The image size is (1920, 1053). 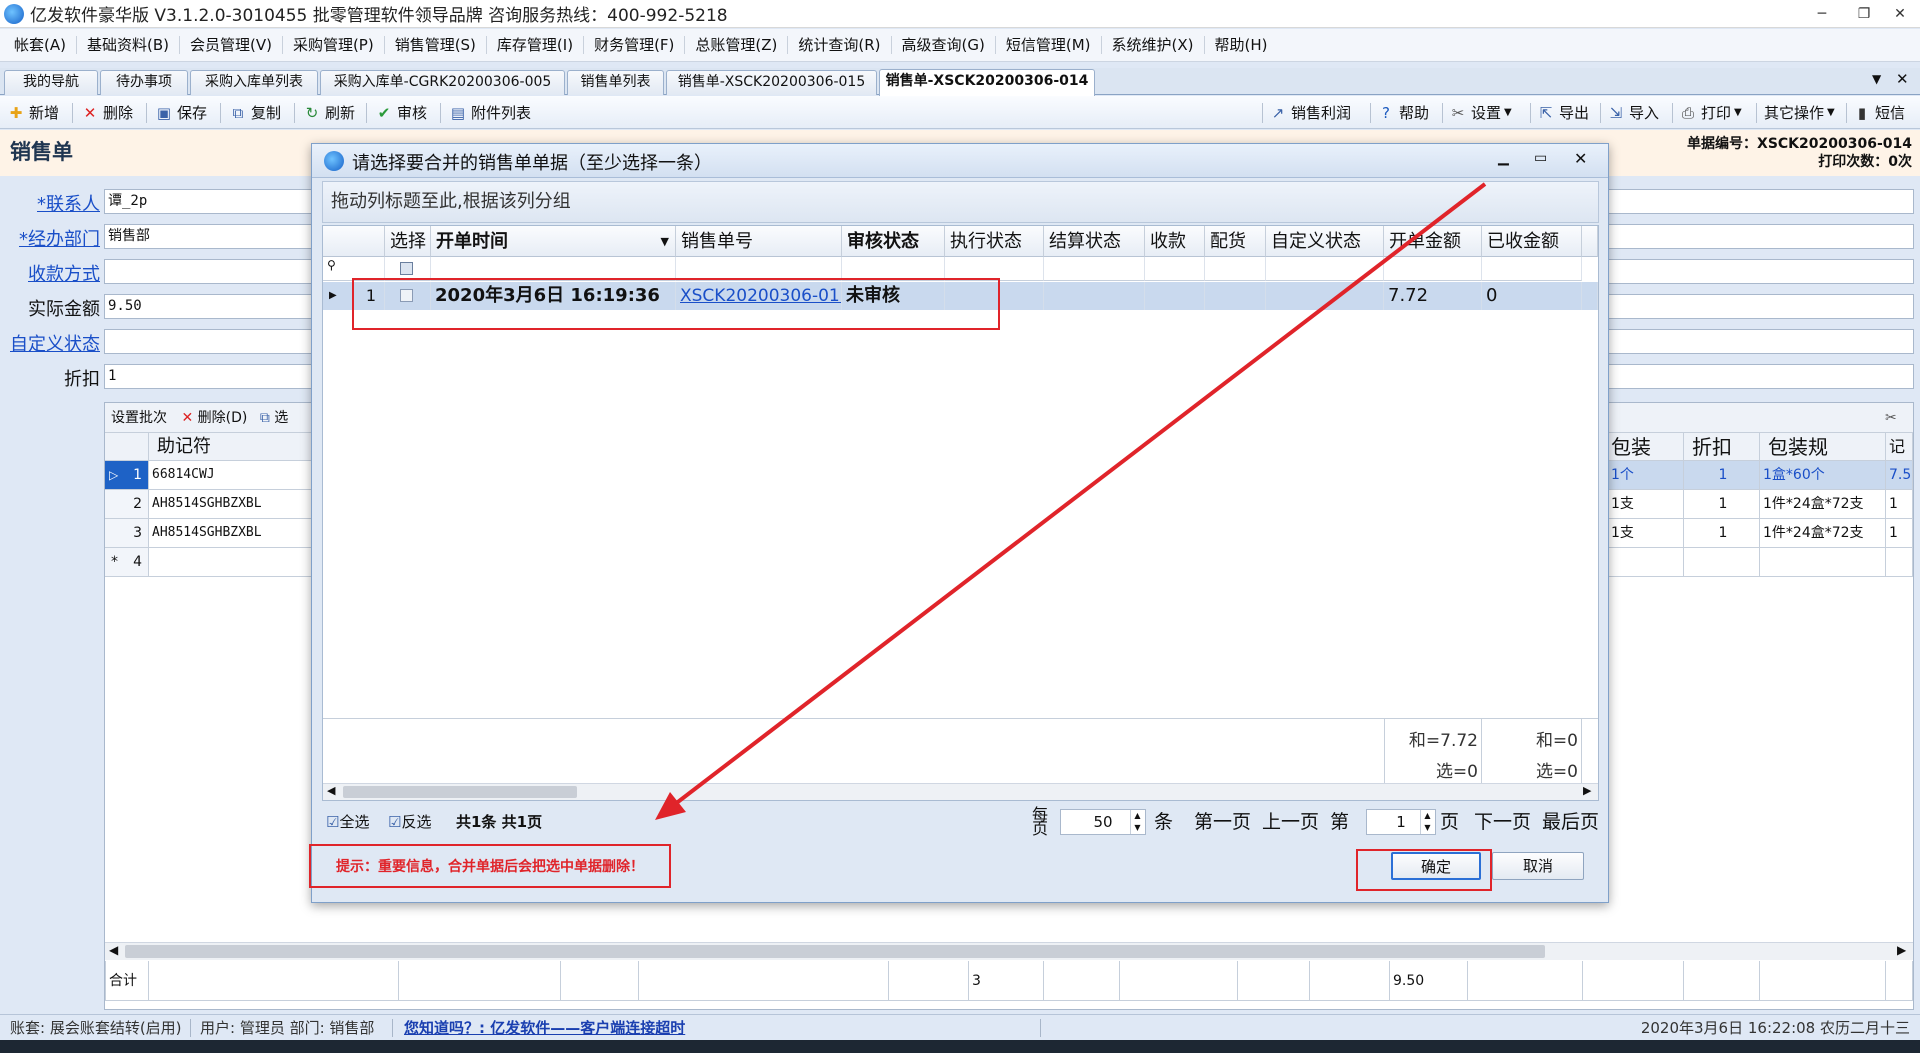 What do you see at coordinates (960, 1046) in the screenshot?
I see `os-taskbar` at bounding box center [960, 1046].